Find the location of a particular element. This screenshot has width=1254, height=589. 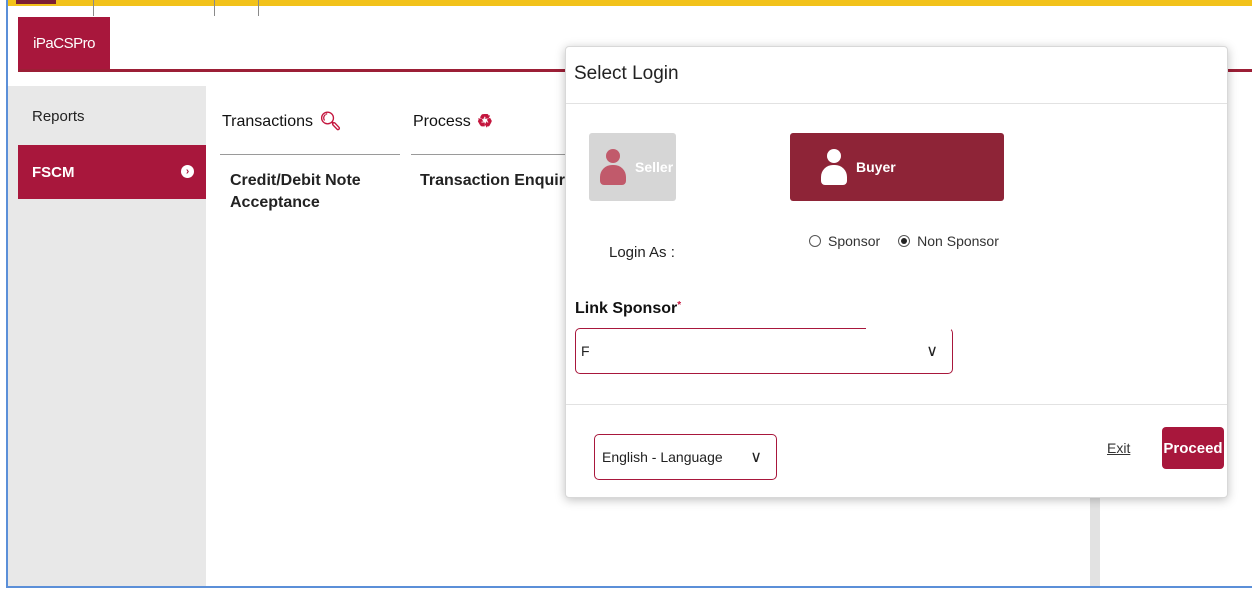

sponsor-radio is located at coordinates (815, 241).